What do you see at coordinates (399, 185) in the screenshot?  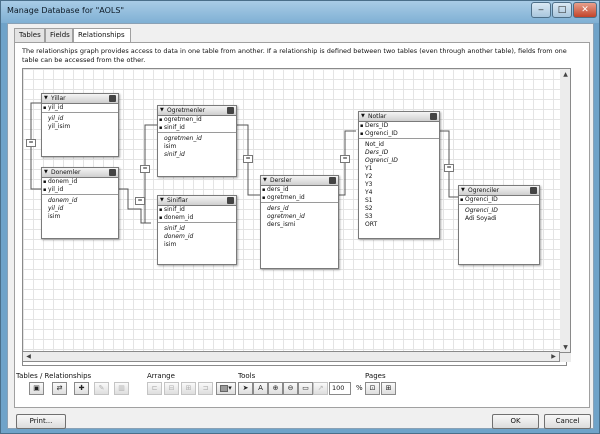 I see `field-item: Y3` at bounding box center [399, 185].